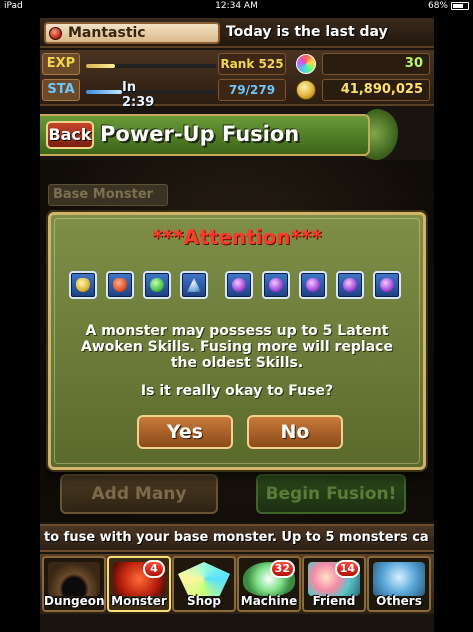  Describe the element at coordinates (204, 579) in the screenshot. I see `shop-gem-icon` at that location.